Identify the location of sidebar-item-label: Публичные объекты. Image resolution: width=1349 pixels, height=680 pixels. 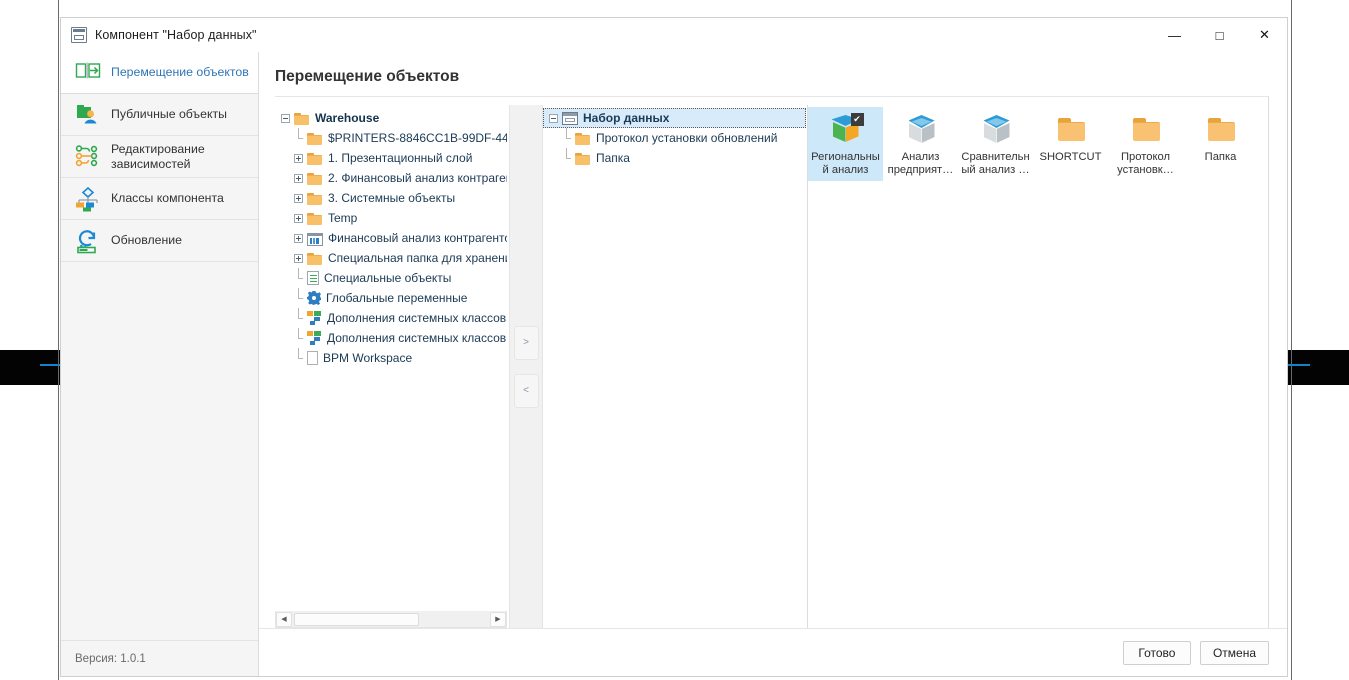
(169, 114).